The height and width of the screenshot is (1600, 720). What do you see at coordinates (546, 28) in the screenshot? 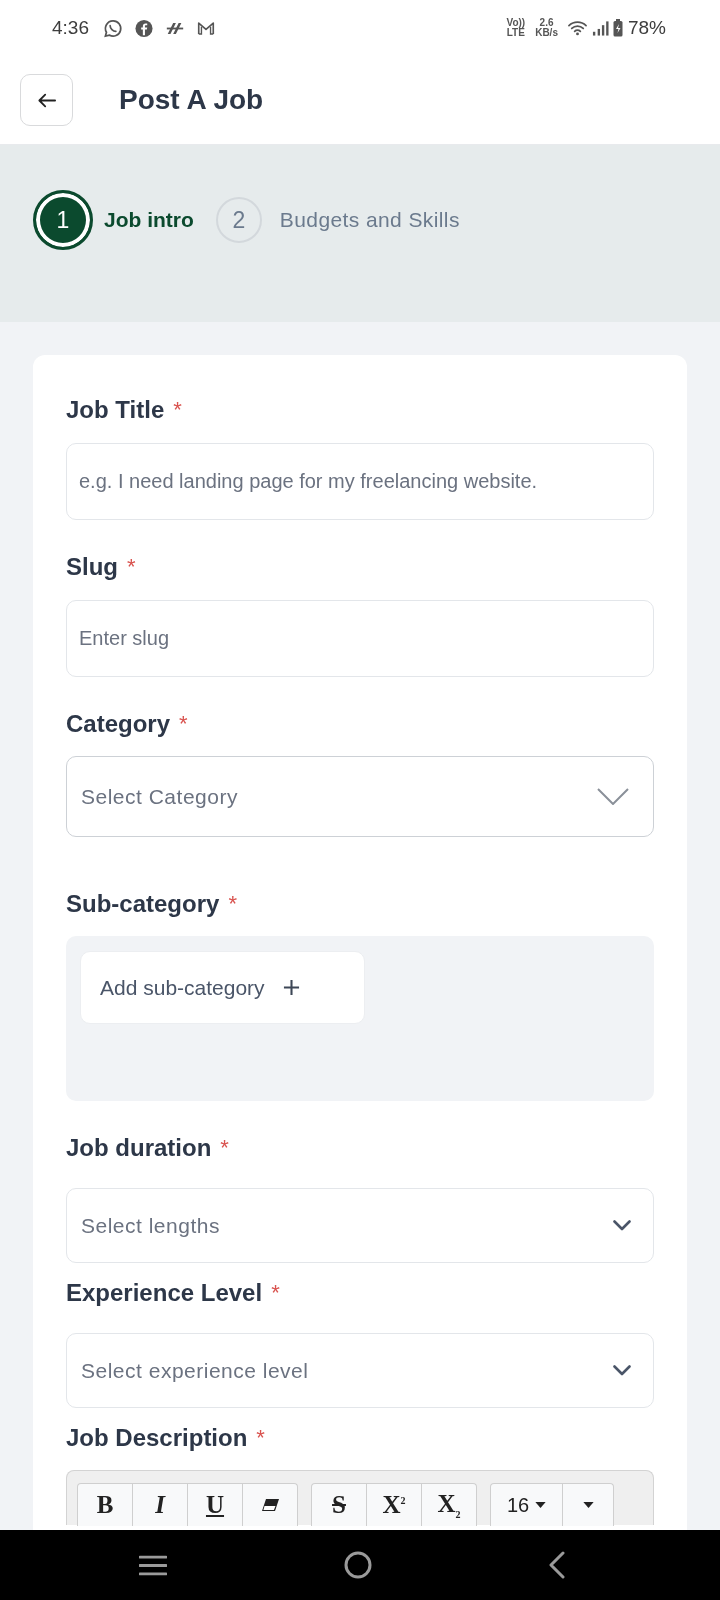
I see `network-speed: 2.6 KB/s` at bounding box center [546, 28].